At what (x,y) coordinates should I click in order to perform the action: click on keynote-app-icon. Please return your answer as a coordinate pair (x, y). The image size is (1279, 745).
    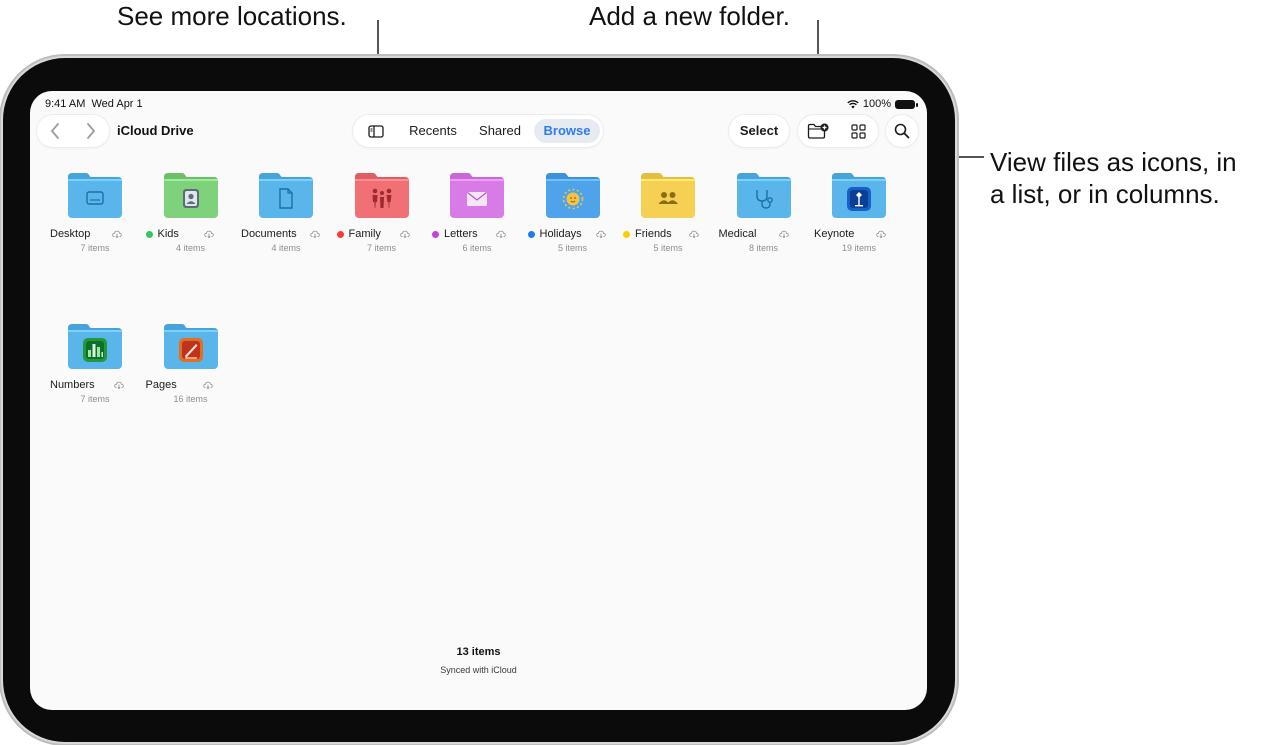
    Looking at the image, I should click on (859, 199).